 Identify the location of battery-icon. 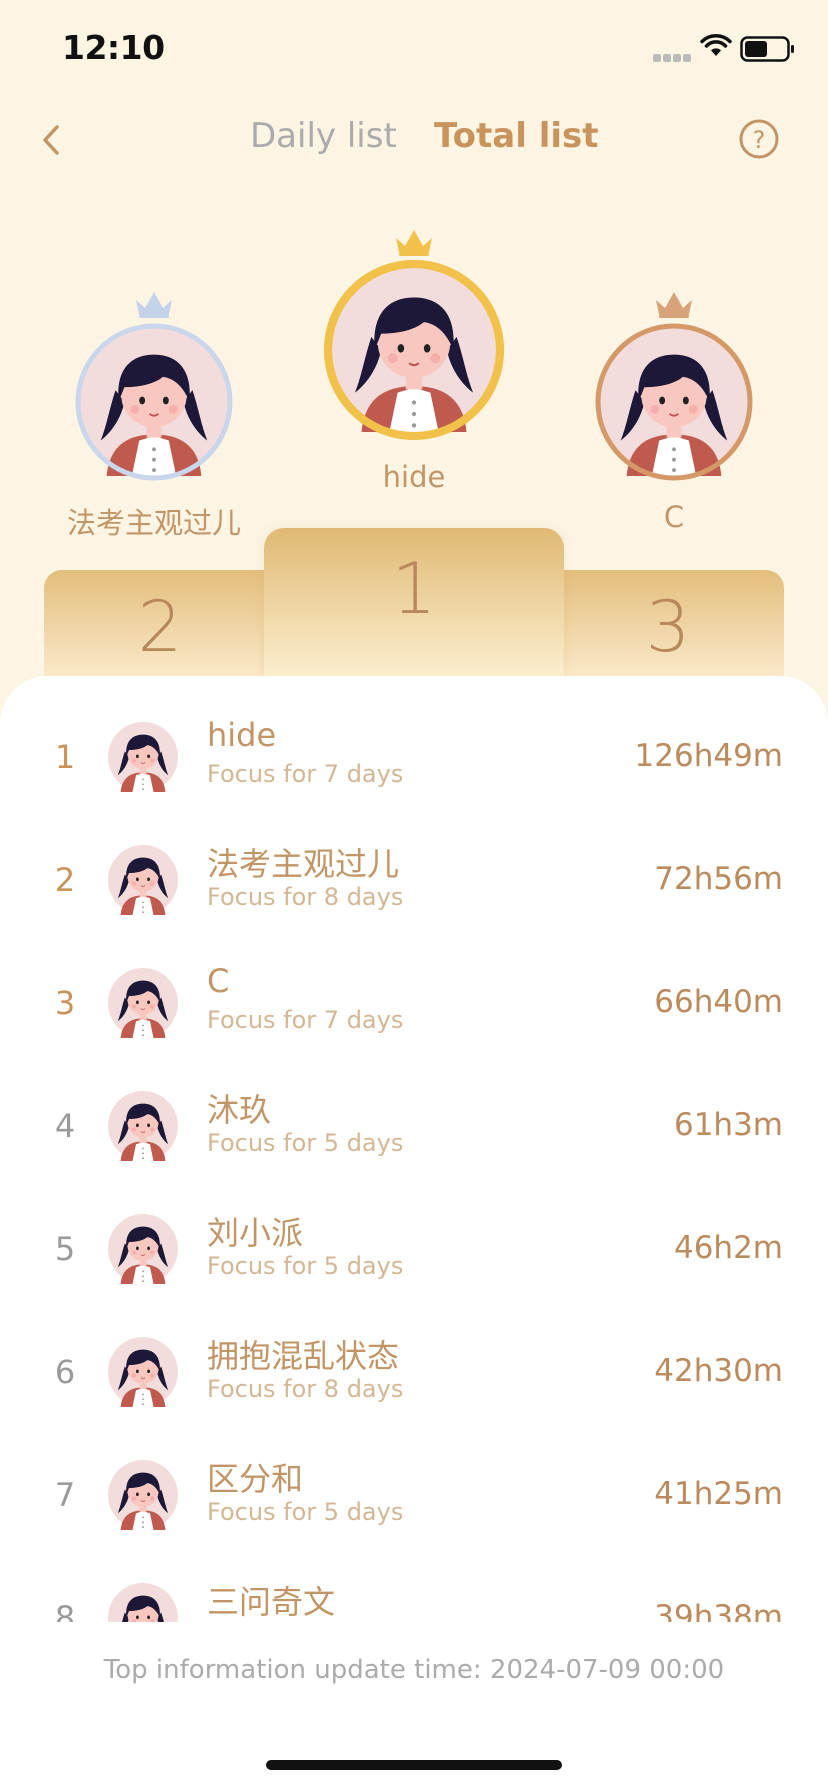
(767, 49).